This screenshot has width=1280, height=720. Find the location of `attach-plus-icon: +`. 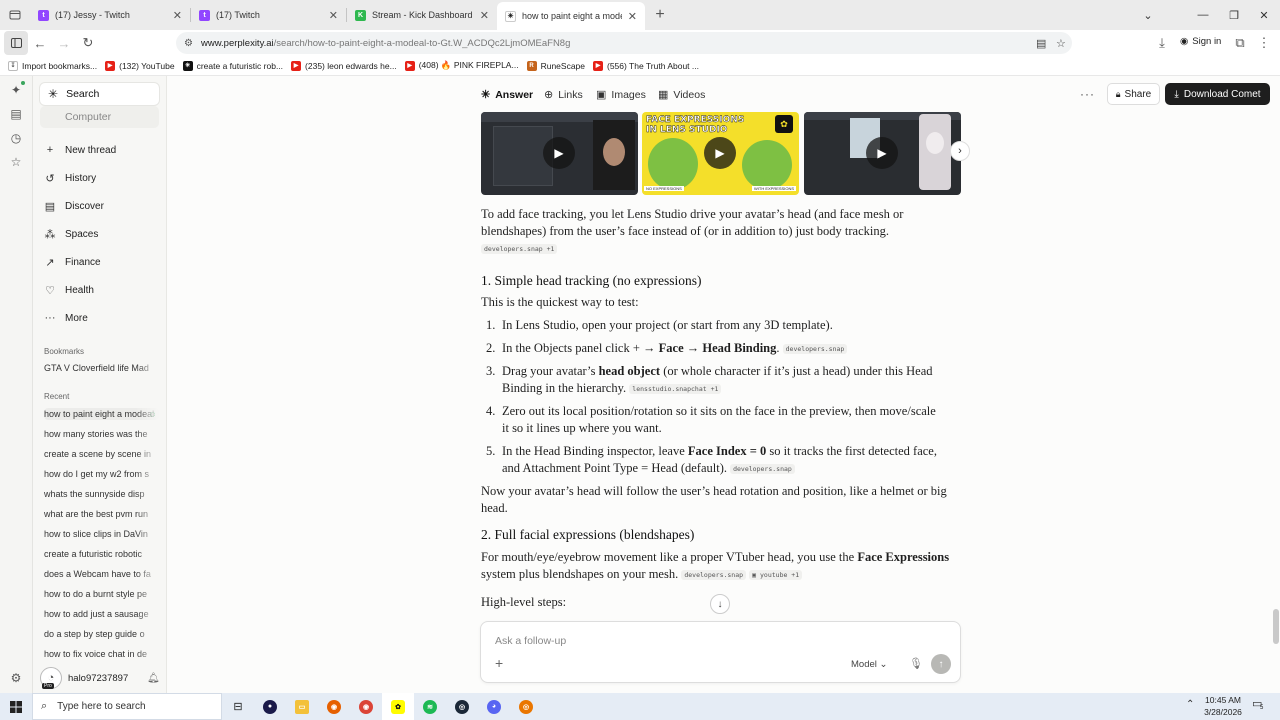

attach-plus-icon: + is located at coordinates (499, 663).